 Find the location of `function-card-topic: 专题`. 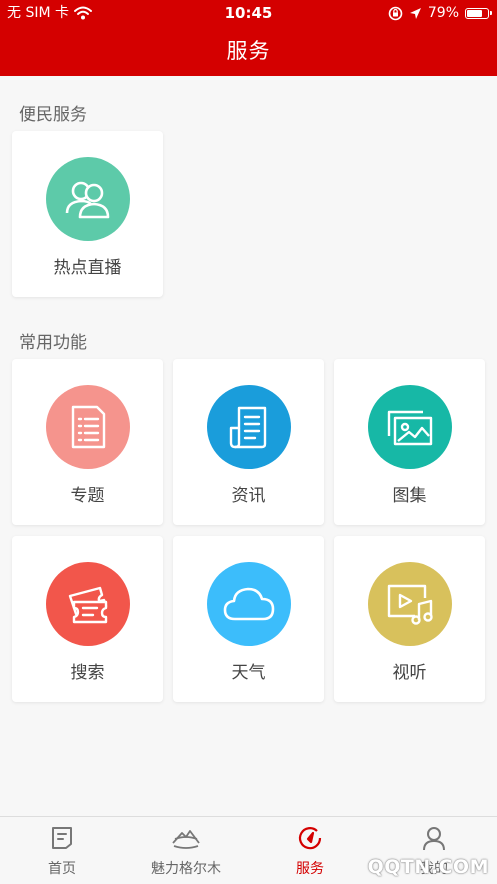

function-card-topic: 专题 is located at coordinates (87, 442).